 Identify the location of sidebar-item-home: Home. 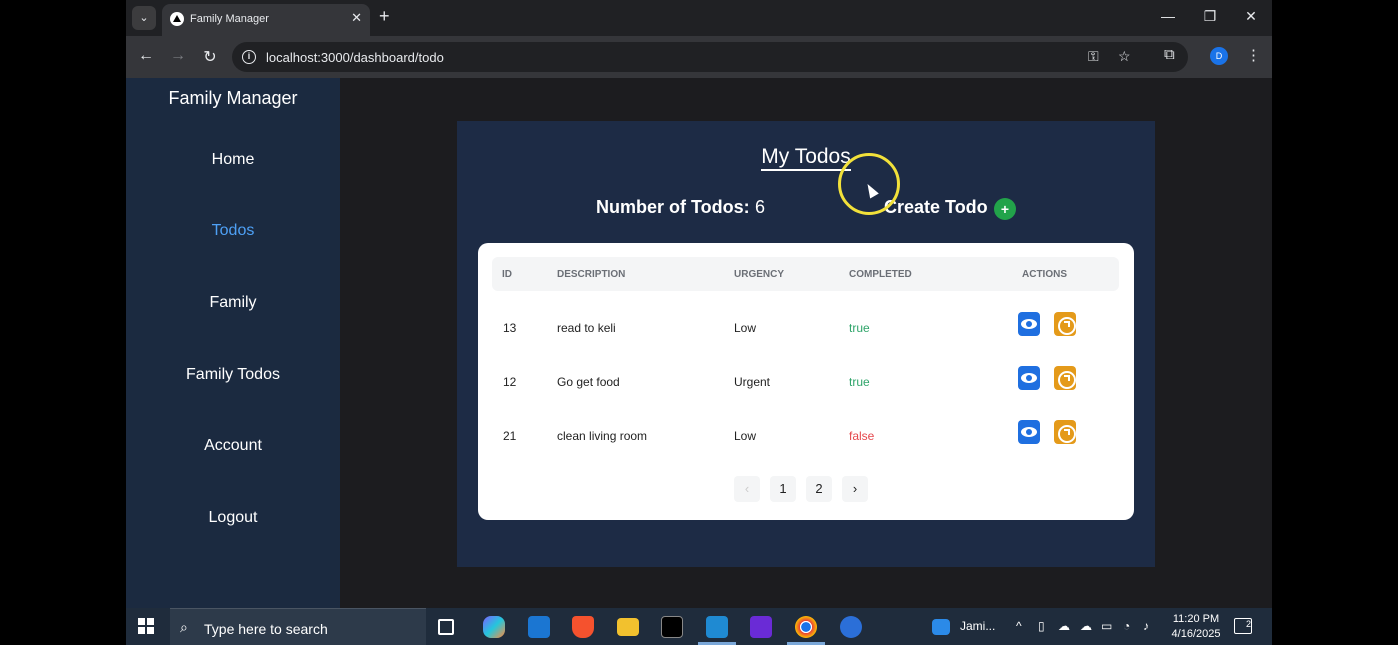
(233, 160).